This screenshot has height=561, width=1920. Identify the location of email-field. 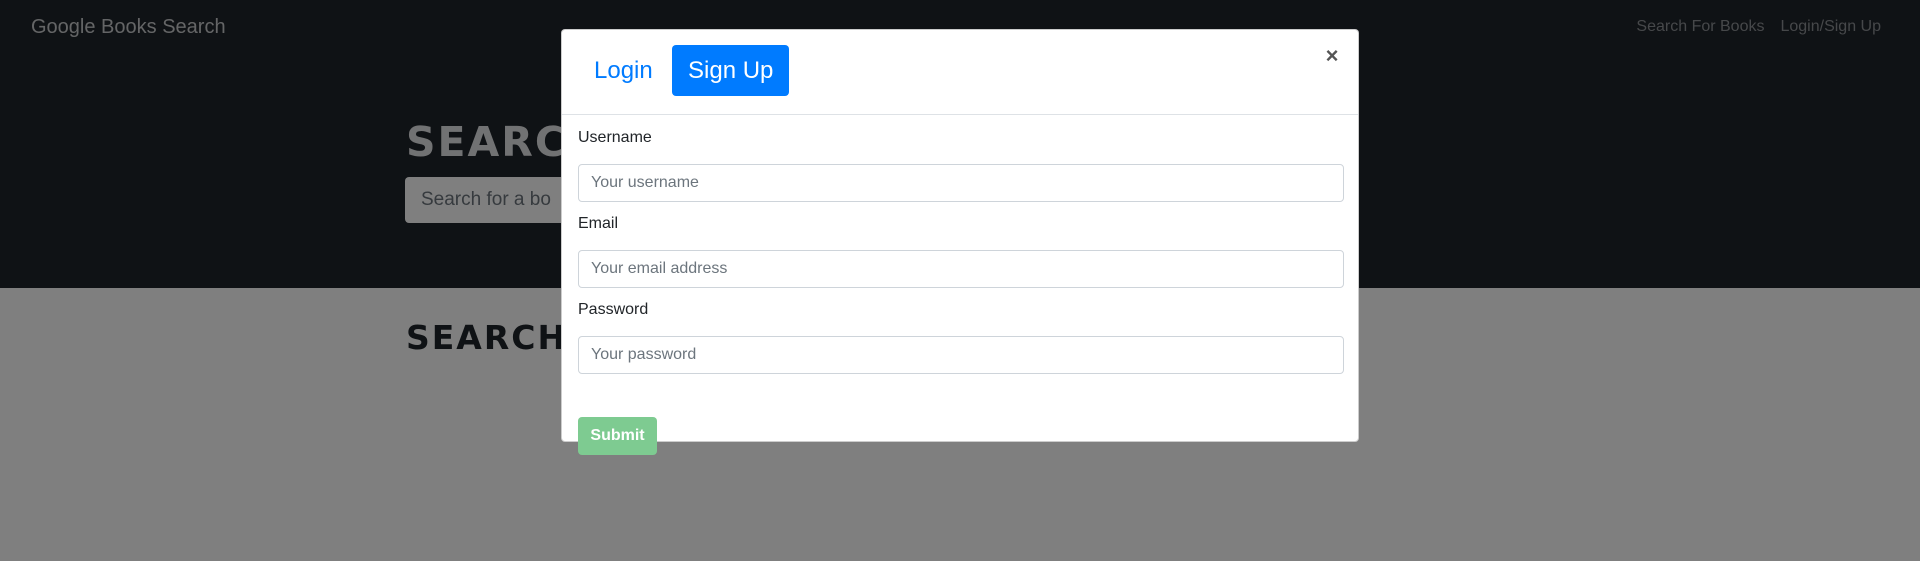
(961, 269).